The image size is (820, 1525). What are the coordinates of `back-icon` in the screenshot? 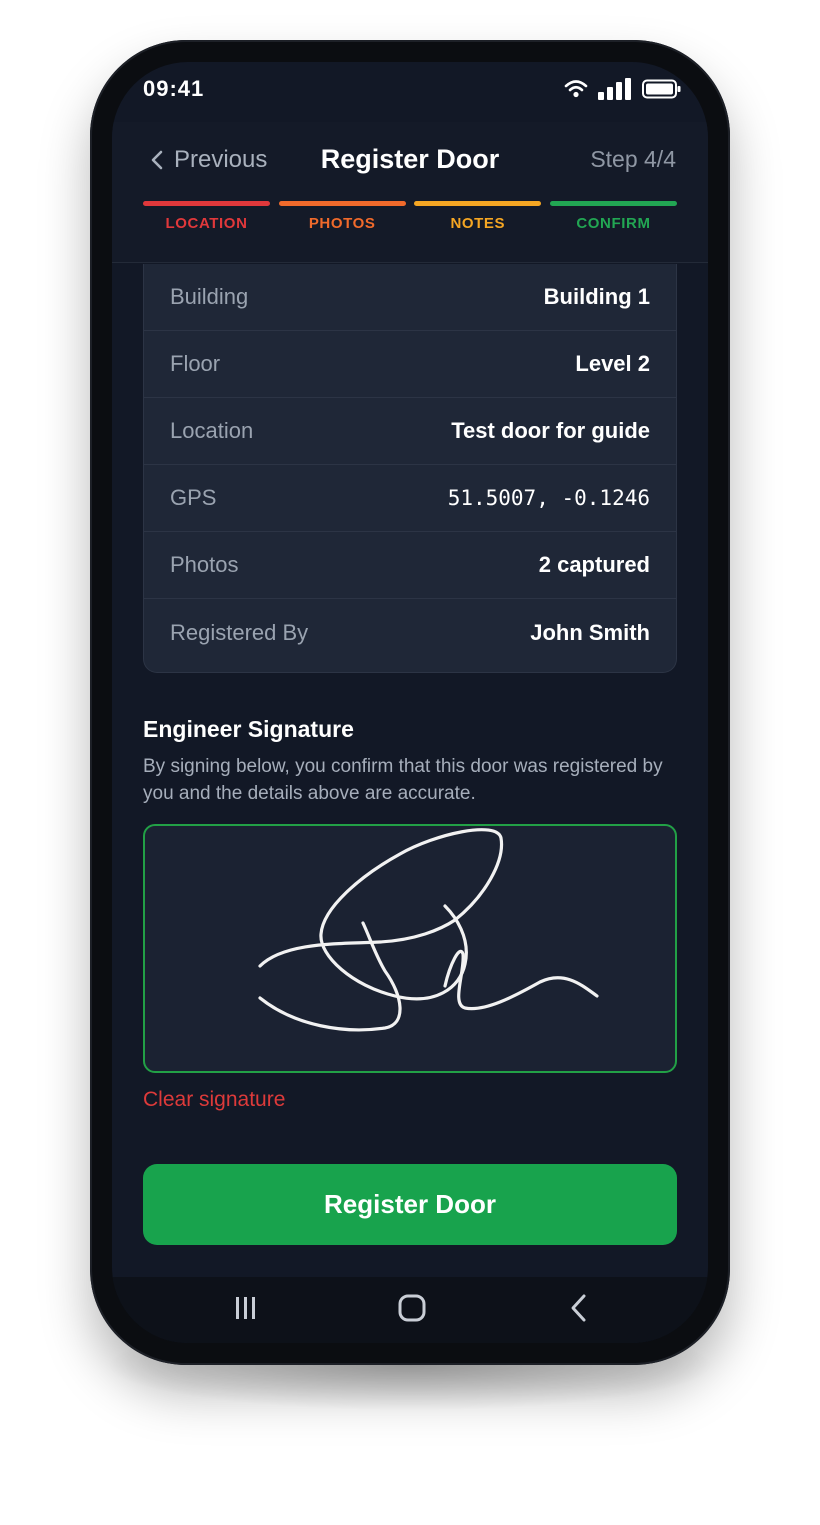 It's located at (578, 1308).